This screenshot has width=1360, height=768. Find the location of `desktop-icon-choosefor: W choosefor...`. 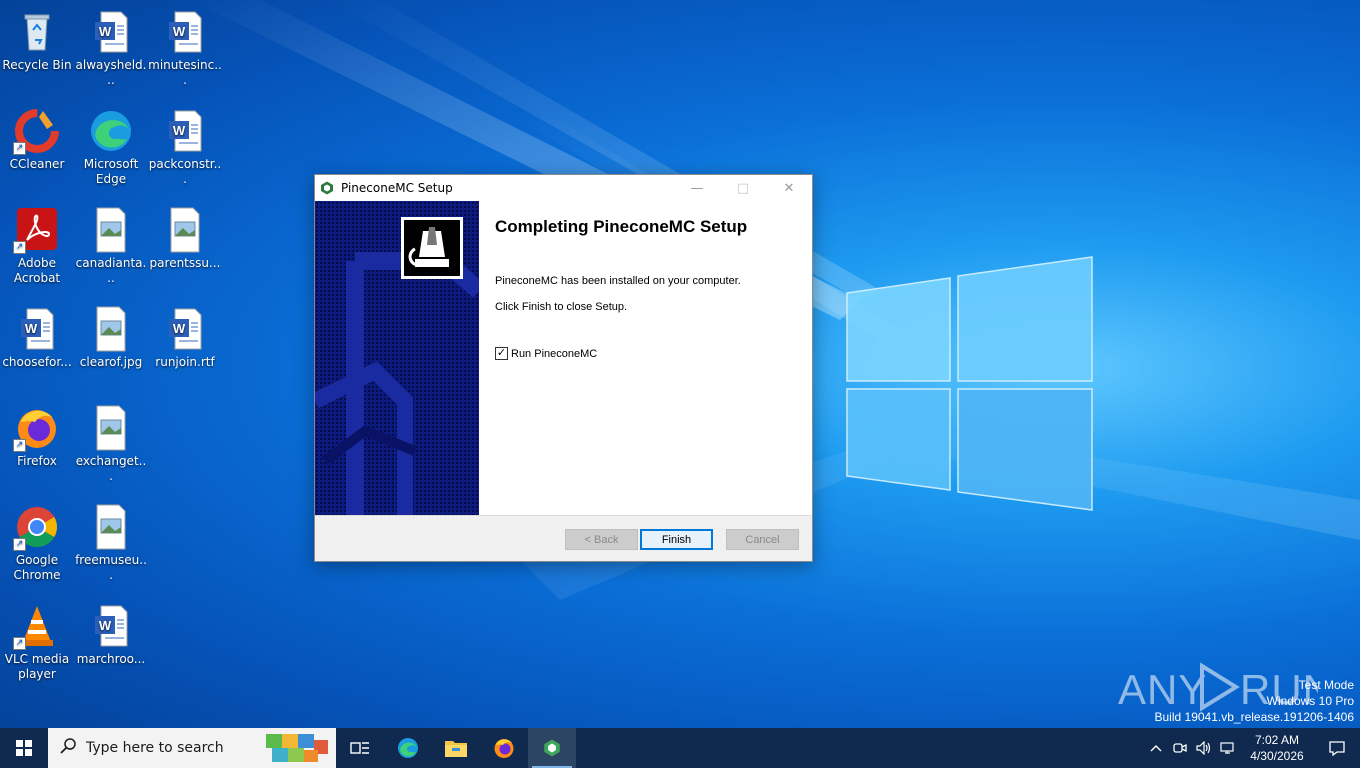

desktop-icon-choosefor: W choosefor... is located at coordinates (37, 337).